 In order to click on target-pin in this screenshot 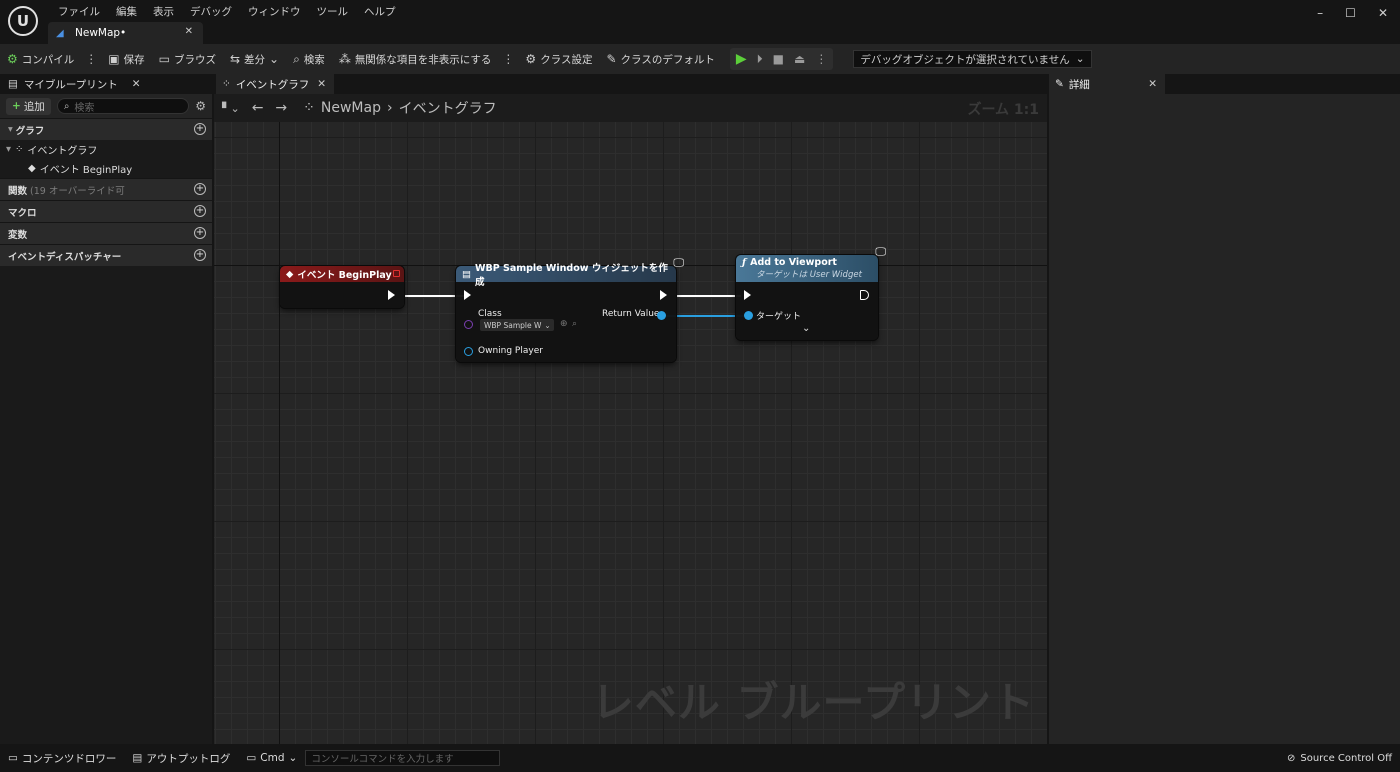, I will do `click(748, 315)`.